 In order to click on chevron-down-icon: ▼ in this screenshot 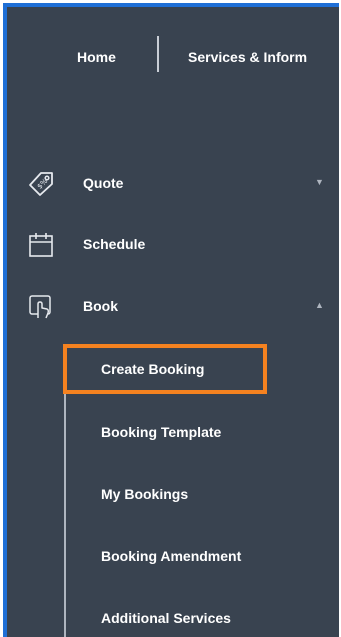, I will do `click(319, 182)`.